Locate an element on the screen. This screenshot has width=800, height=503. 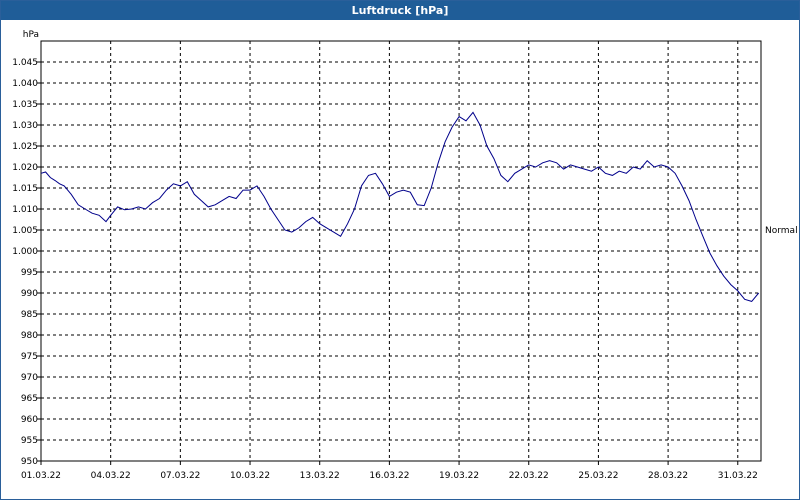
y-tick-label: 1.025 is located at coordinates (25, 147).